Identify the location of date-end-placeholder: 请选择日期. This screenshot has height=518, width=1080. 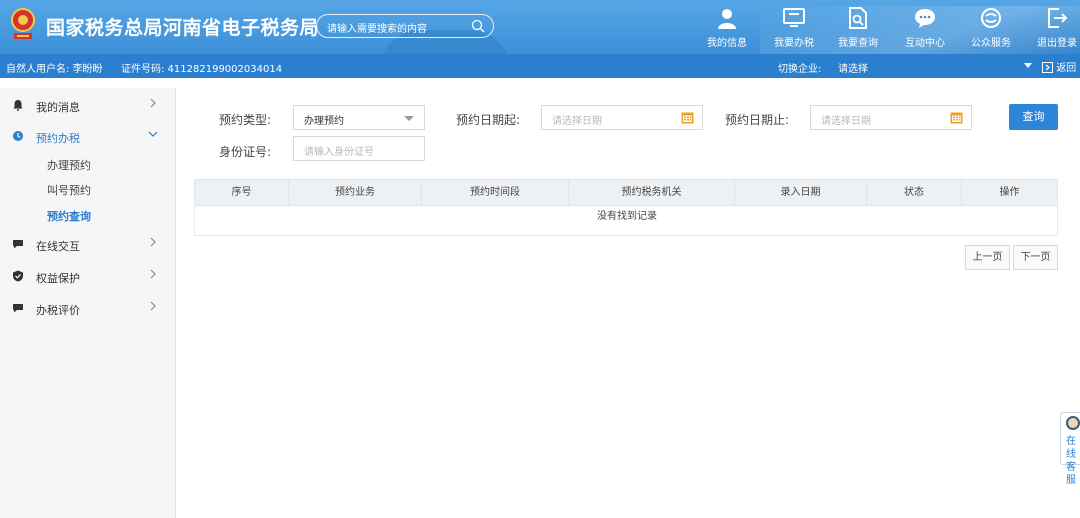
(846, 121).